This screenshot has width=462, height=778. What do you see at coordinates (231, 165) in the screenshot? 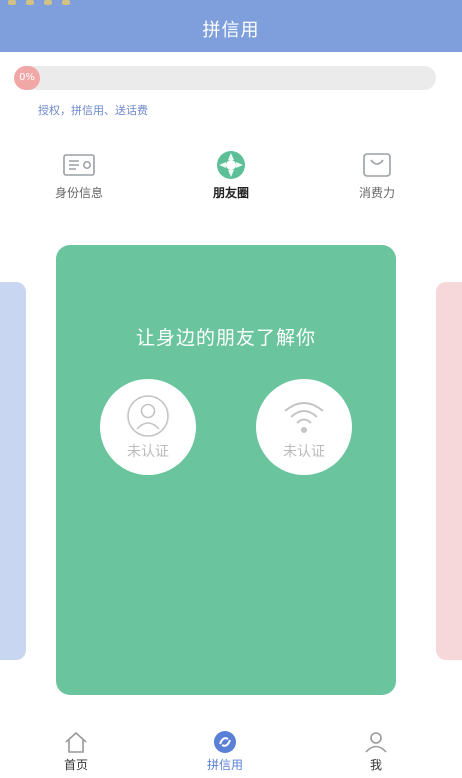
I see `moments-camera-icon` at bounding box center [231, 165].